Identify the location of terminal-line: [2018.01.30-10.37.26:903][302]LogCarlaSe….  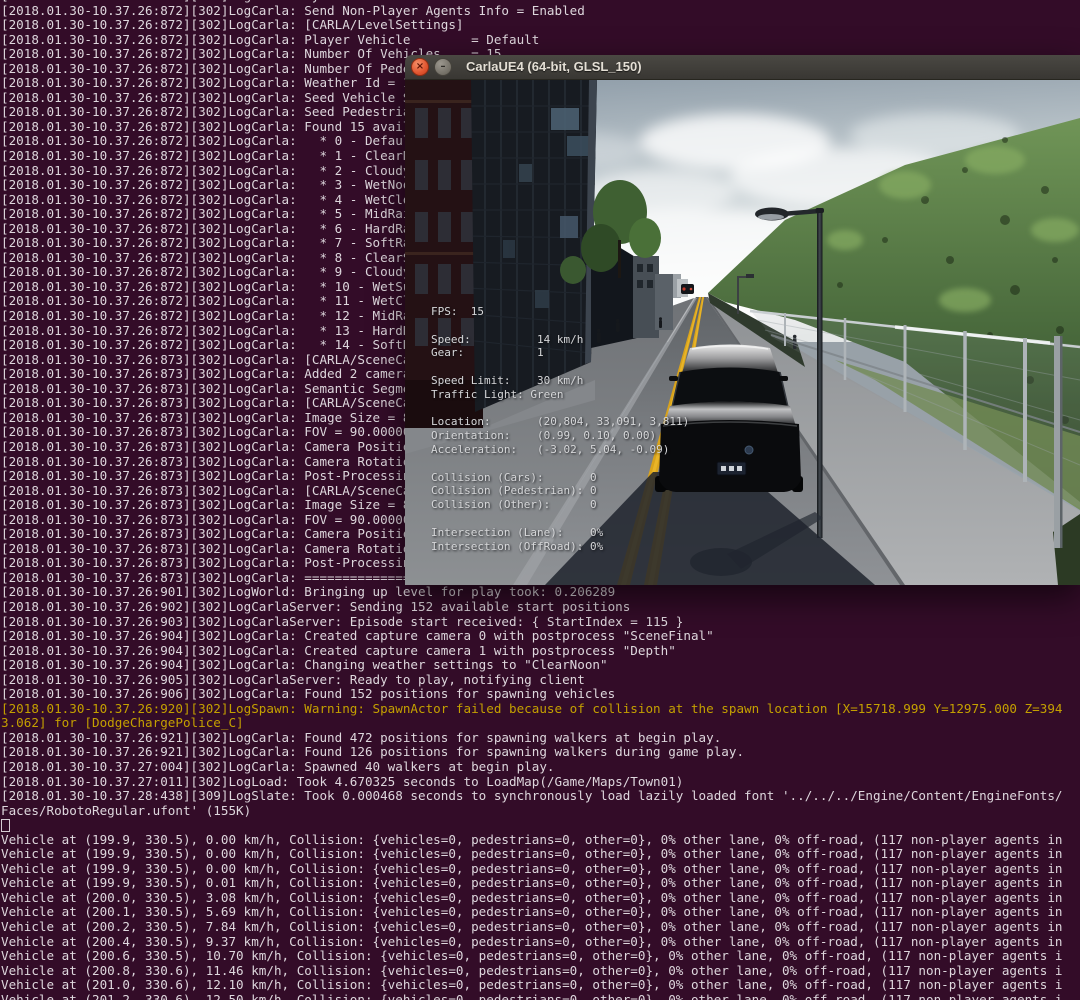
(342, 621).